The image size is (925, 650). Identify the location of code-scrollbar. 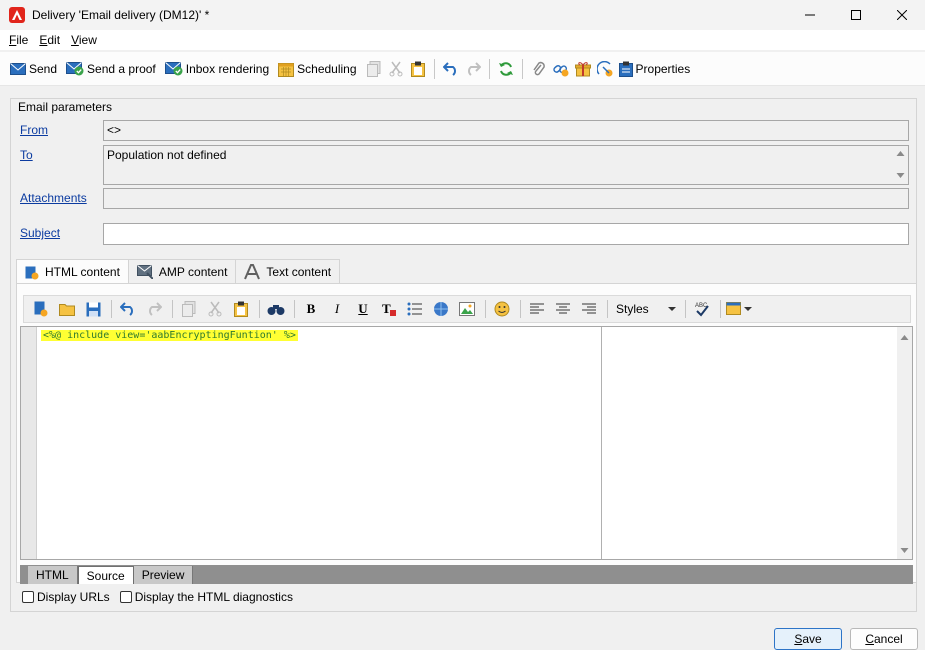
(904, 443).